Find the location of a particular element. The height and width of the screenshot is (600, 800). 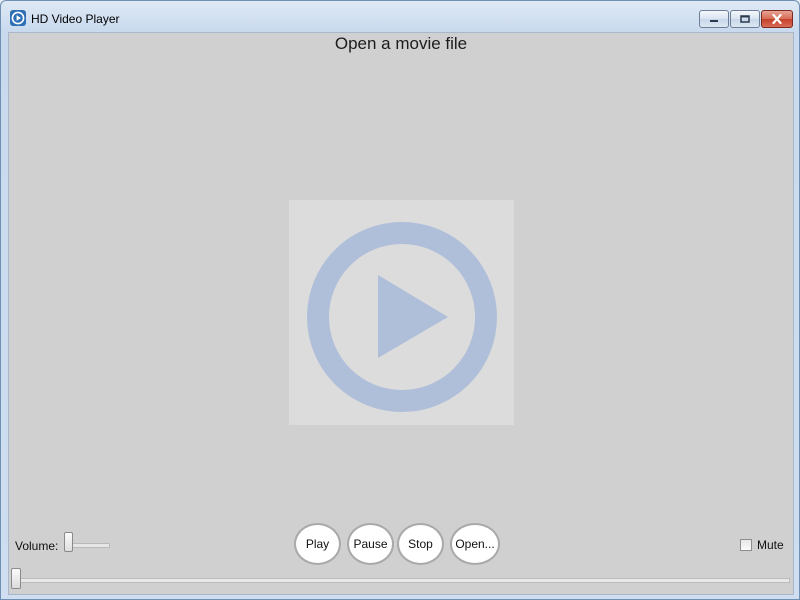

close-icon is located at coordinates (777, 19).